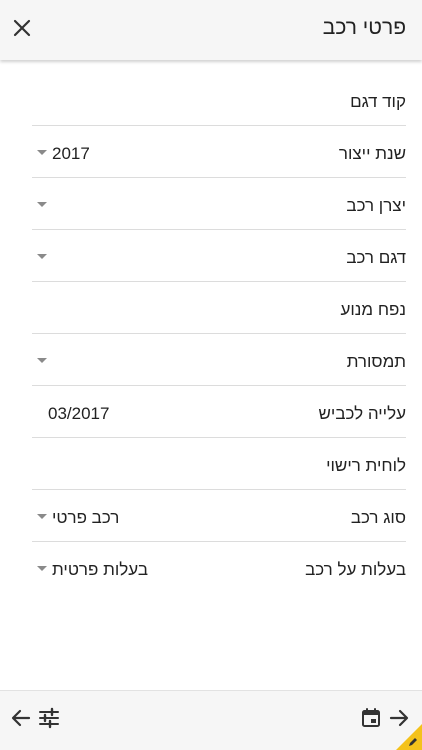 The width and height of the screenshot is (422, 750). Describe the element at coordinates (355, 569) in the screenshot. I see `field-label: בעלות על רכב` at that location.